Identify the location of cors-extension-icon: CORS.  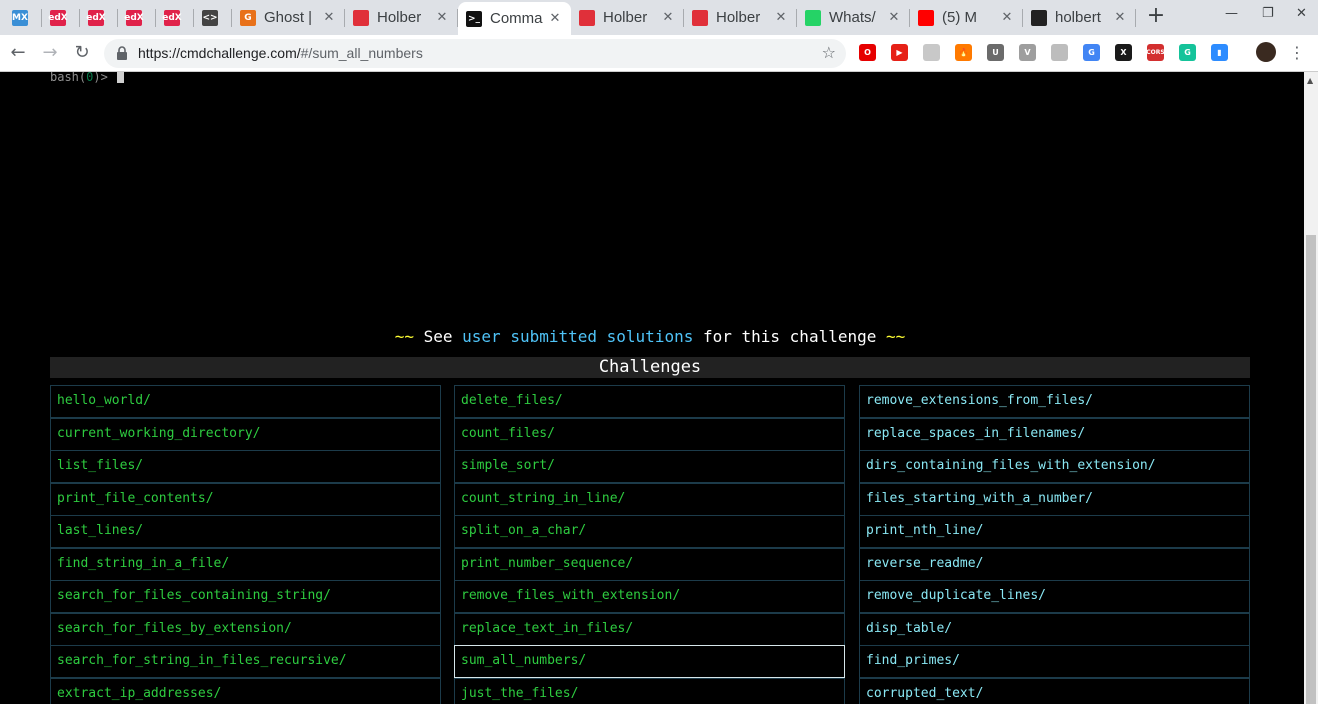
(1155, 52).